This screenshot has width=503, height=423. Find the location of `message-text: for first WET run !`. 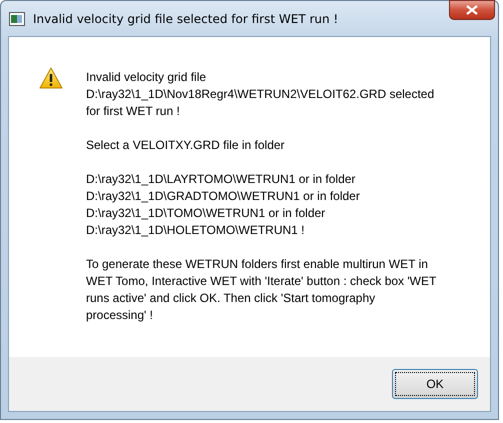

message-text: for first WET run ! is located at coordinates (133, 111).